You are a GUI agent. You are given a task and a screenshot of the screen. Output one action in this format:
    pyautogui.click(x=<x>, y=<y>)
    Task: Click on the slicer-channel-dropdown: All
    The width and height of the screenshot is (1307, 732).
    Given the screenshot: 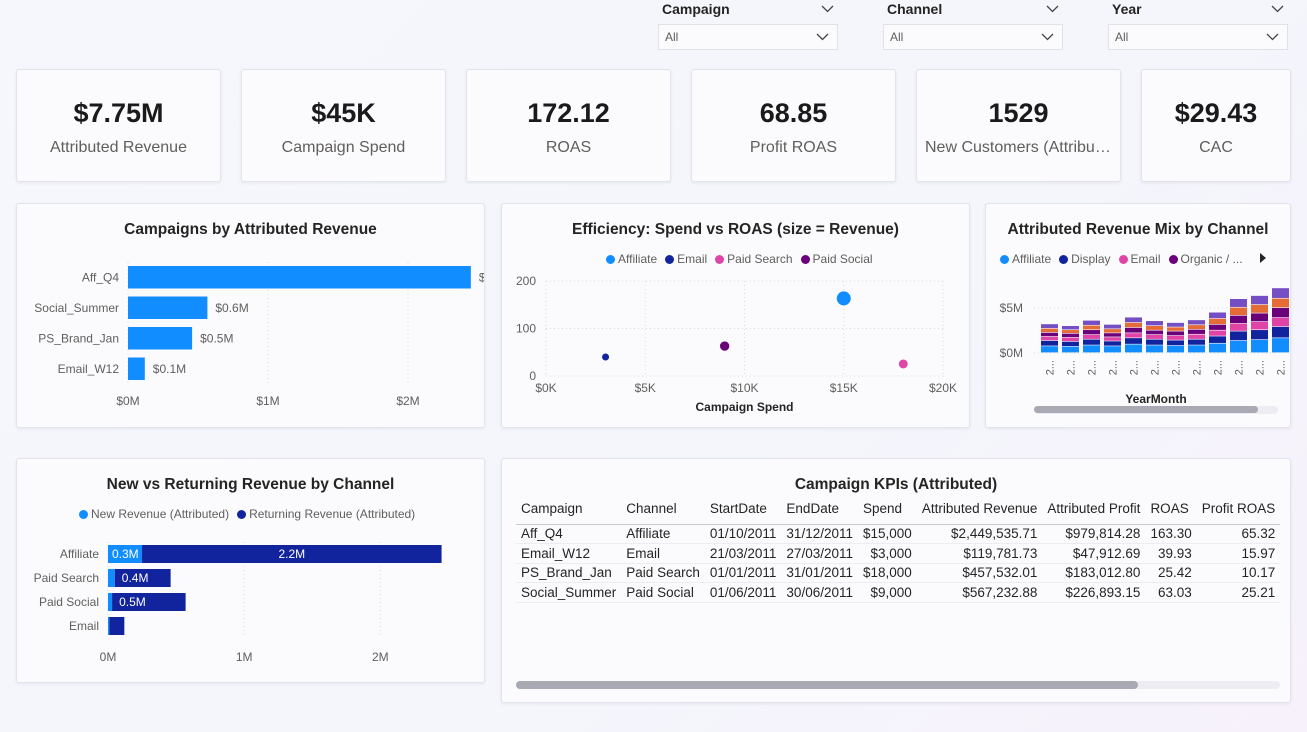 What is the action you would take?
    pyautogui.click(x=973, y=37)
    